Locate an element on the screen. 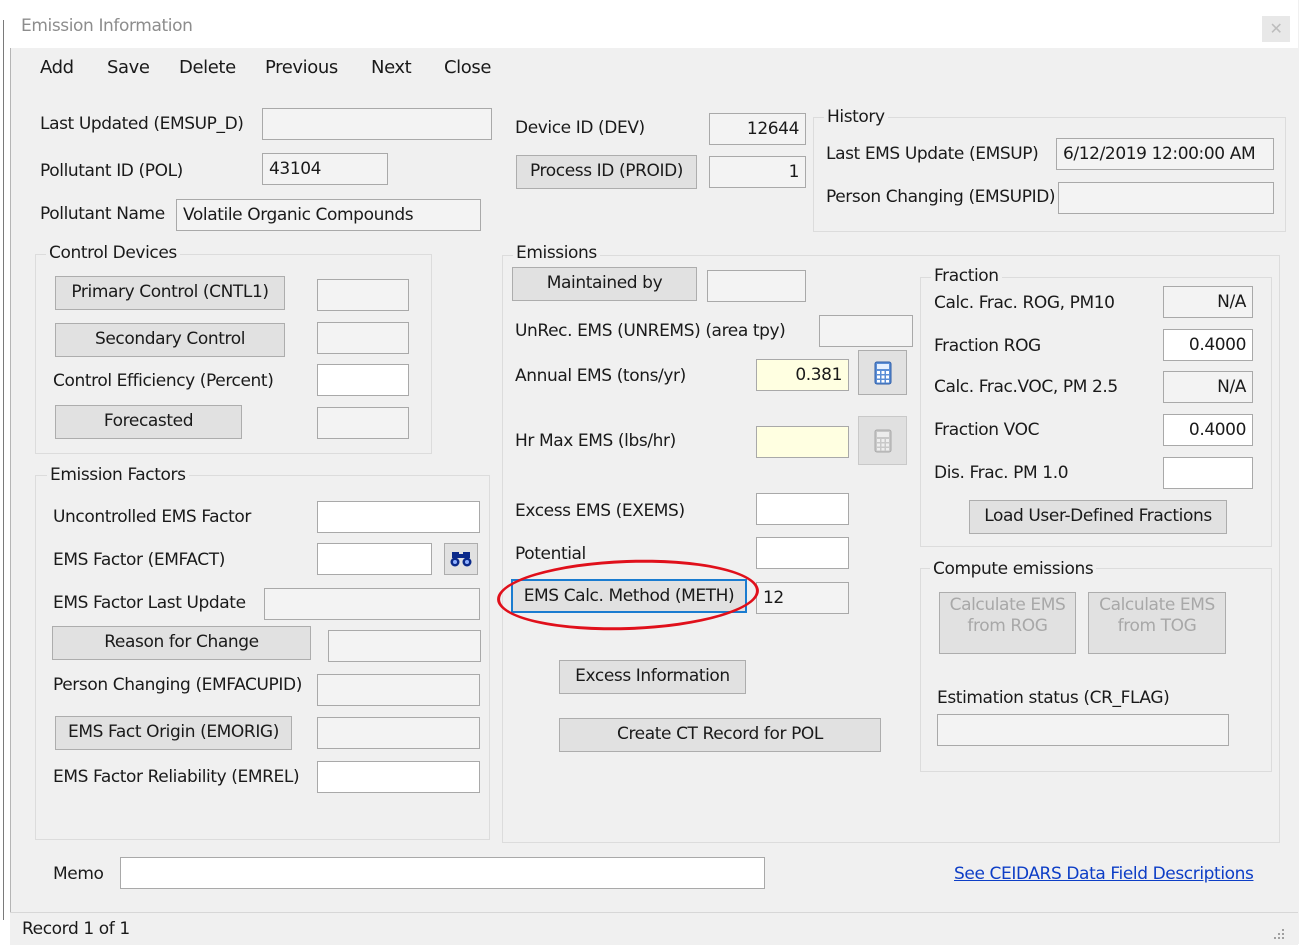 This screenshot has height=946, width=1299. background-edge is located at coordinates (3, 470).